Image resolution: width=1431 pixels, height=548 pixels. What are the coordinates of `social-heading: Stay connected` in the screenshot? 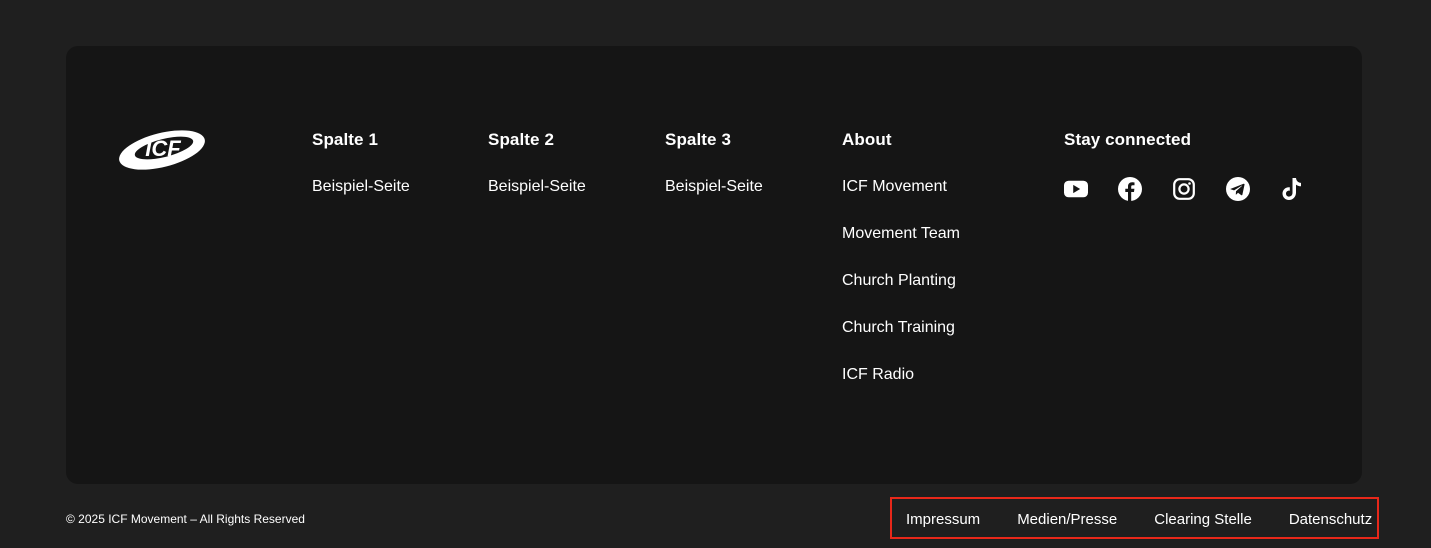 It's located at (1128, 139).